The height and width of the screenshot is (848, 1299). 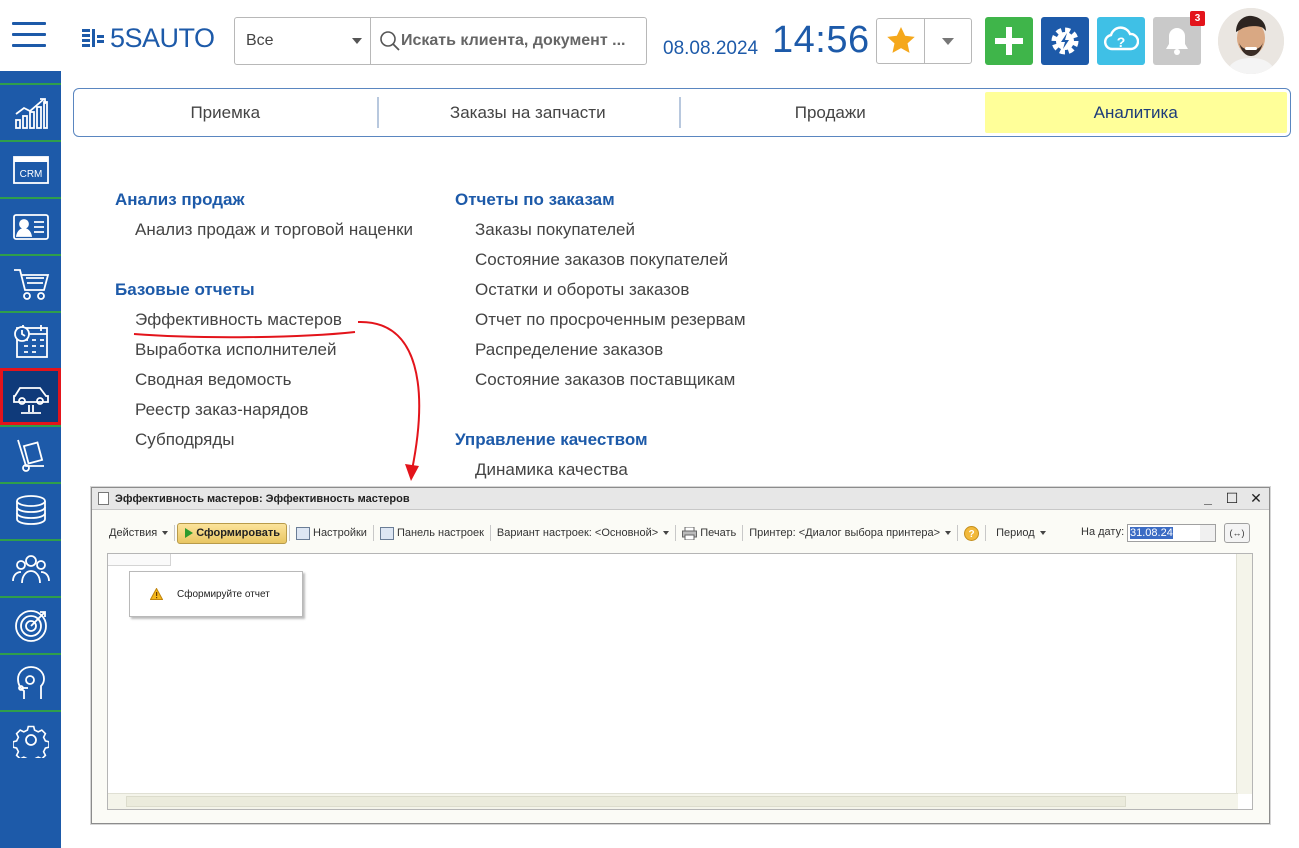 I want to click on tab-analytics: Аналитика, so click(x=1135, y=112).